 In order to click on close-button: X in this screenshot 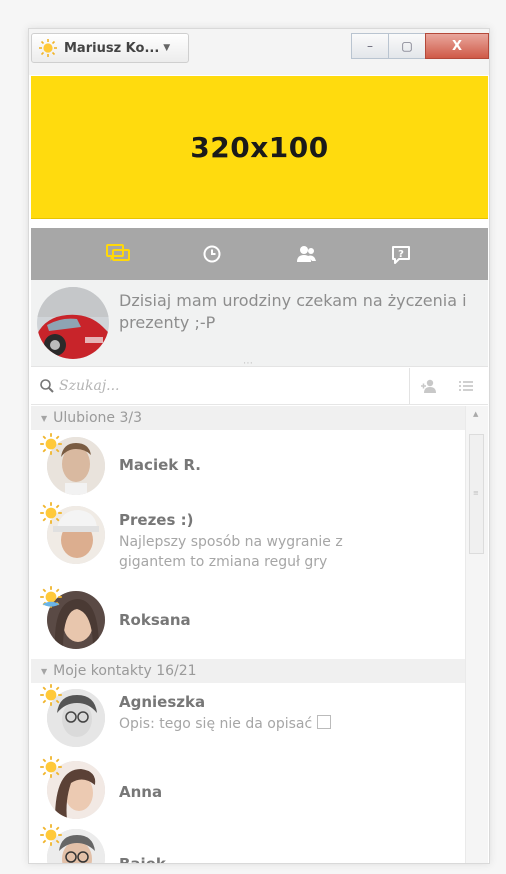, I will do `click(457, 46)`.